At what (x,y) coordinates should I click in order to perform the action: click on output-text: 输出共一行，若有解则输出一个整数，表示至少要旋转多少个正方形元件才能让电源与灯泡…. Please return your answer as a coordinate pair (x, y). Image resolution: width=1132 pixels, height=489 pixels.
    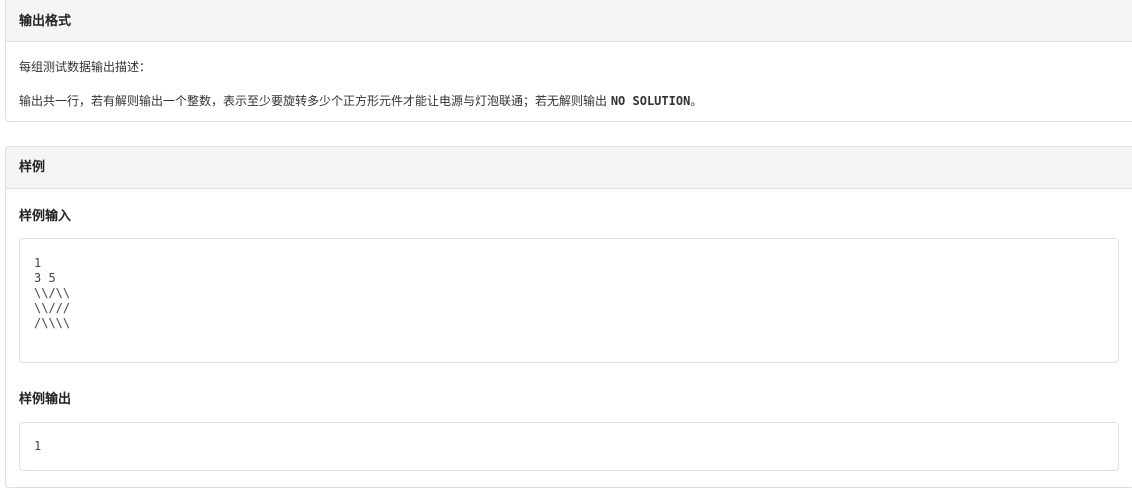
    Looking at the image, I should click on (570, 100).